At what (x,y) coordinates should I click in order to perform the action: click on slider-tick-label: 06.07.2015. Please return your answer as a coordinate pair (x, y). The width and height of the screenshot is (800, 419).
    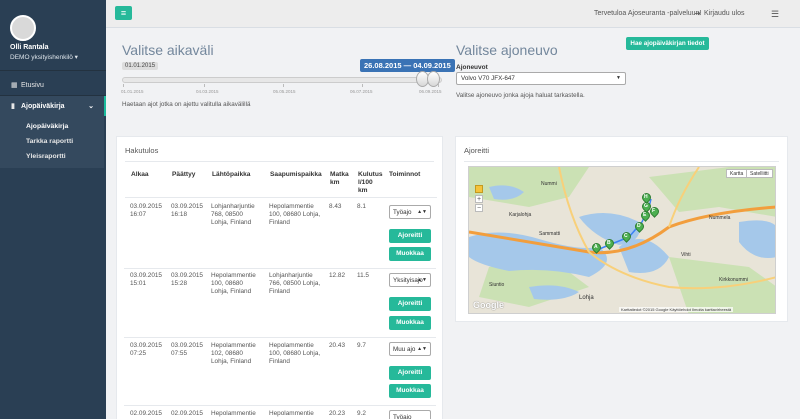
    Looking at the image, I should click on (361, 91).